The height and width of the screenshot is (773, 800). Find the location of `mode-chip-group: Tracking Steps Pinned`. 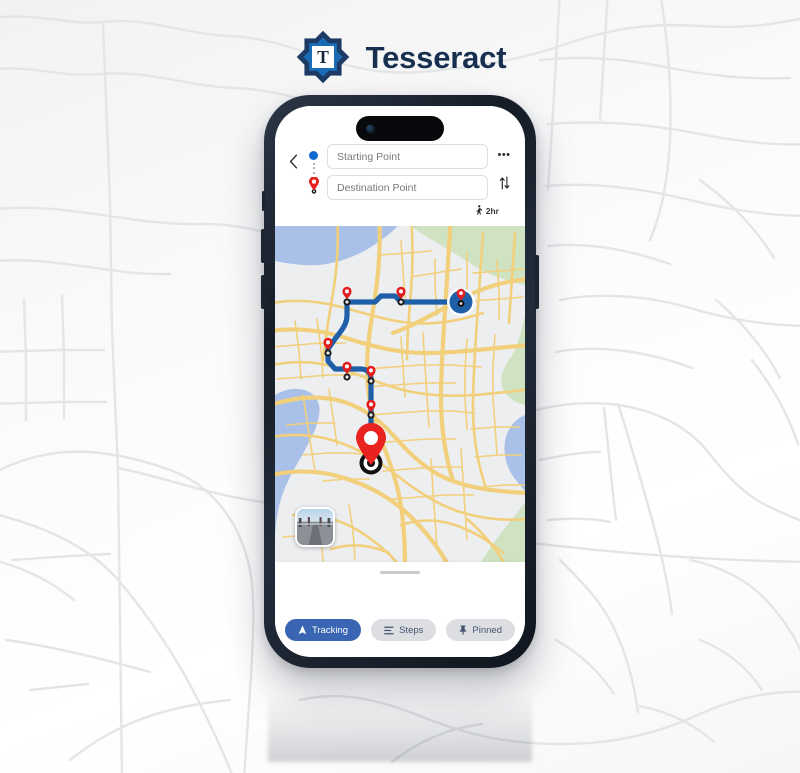

mode-chip-group: Tracking Steps Pinned is located at coordinates (400, 630).